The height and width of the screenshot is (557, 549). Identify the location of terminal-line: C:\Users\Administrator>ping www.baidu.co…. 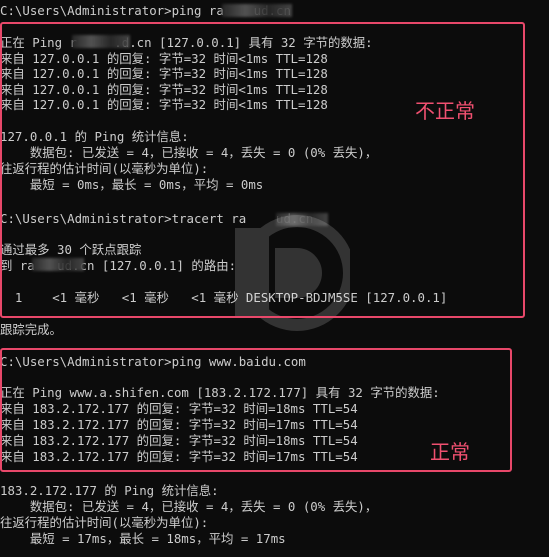
(153, 361).